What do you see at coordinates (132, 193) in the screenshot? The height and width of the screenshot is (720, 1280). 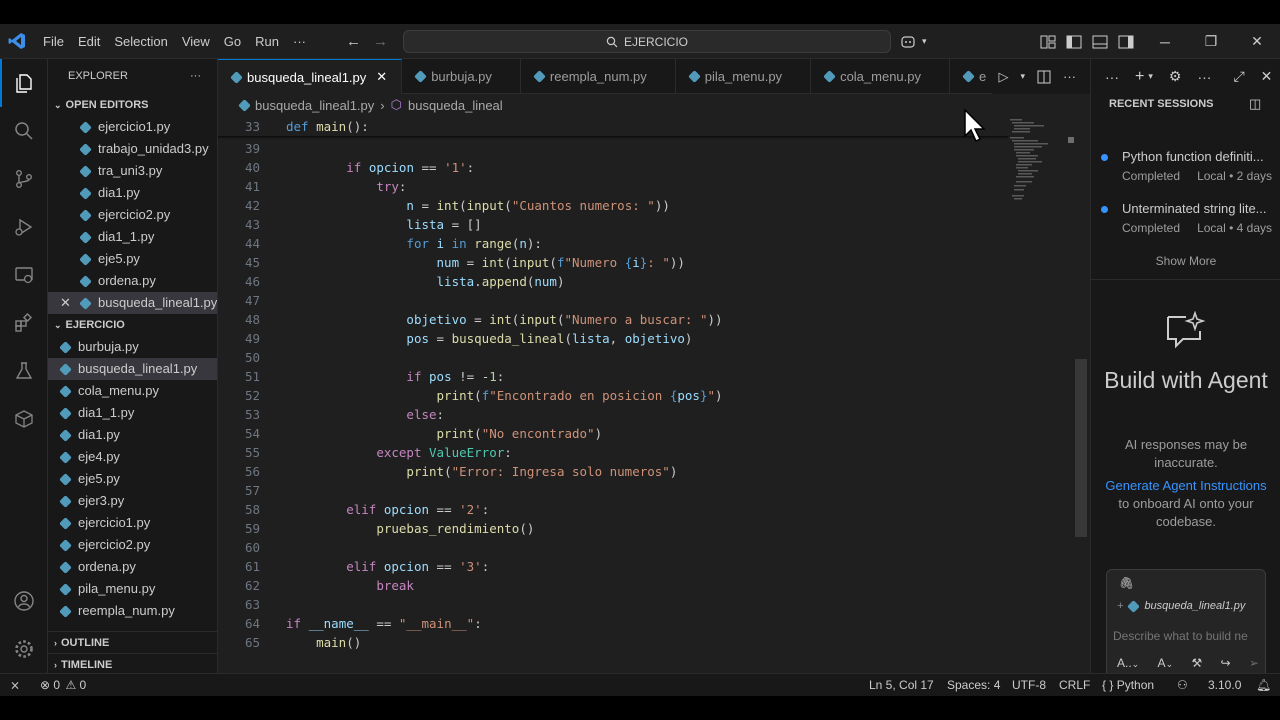 I see `open-editor-item: dia1.py` at bounding box center [132, 193].